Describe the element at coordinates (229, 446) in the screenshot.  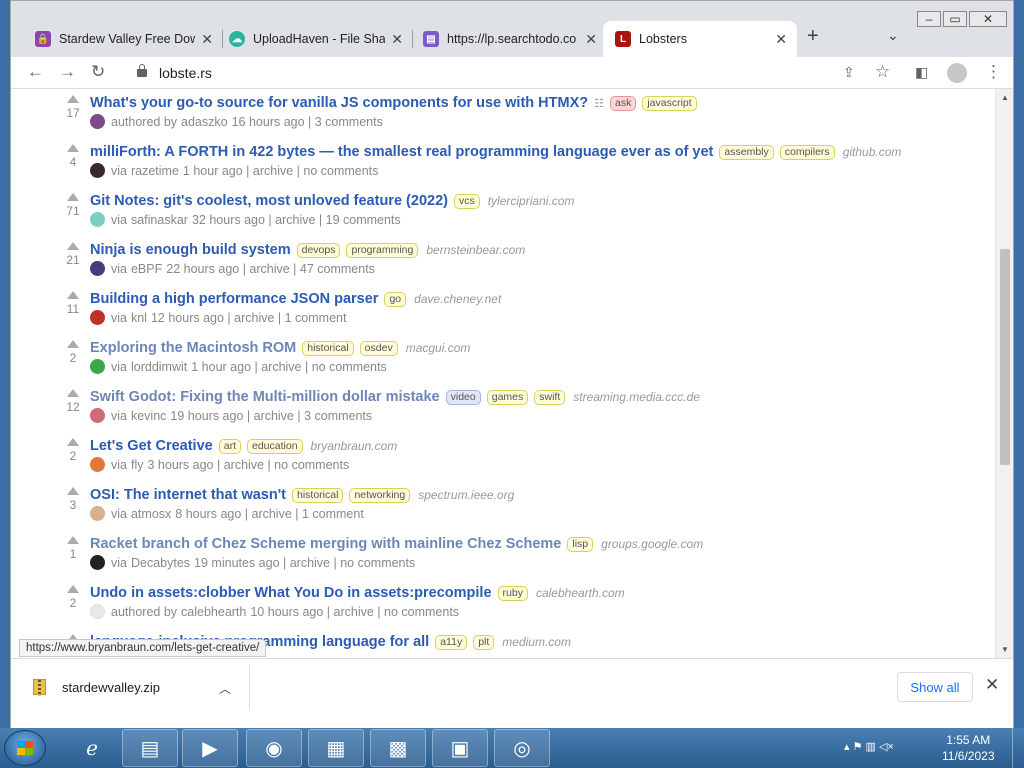
I see `story-tag: art` at that location.